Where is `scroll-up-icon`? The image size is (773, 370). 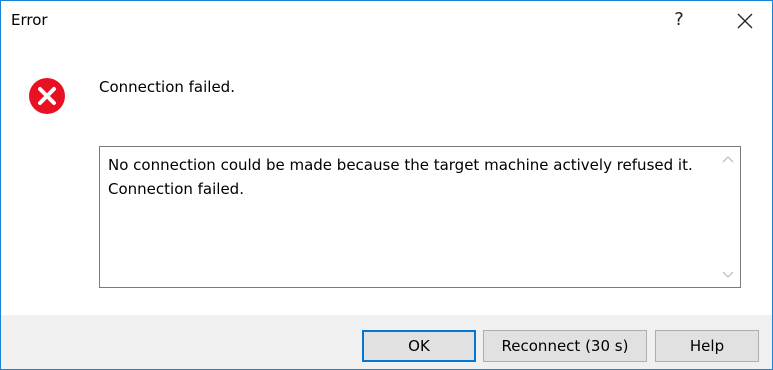 scroll-up-icon is located at coordinates (728, 160).